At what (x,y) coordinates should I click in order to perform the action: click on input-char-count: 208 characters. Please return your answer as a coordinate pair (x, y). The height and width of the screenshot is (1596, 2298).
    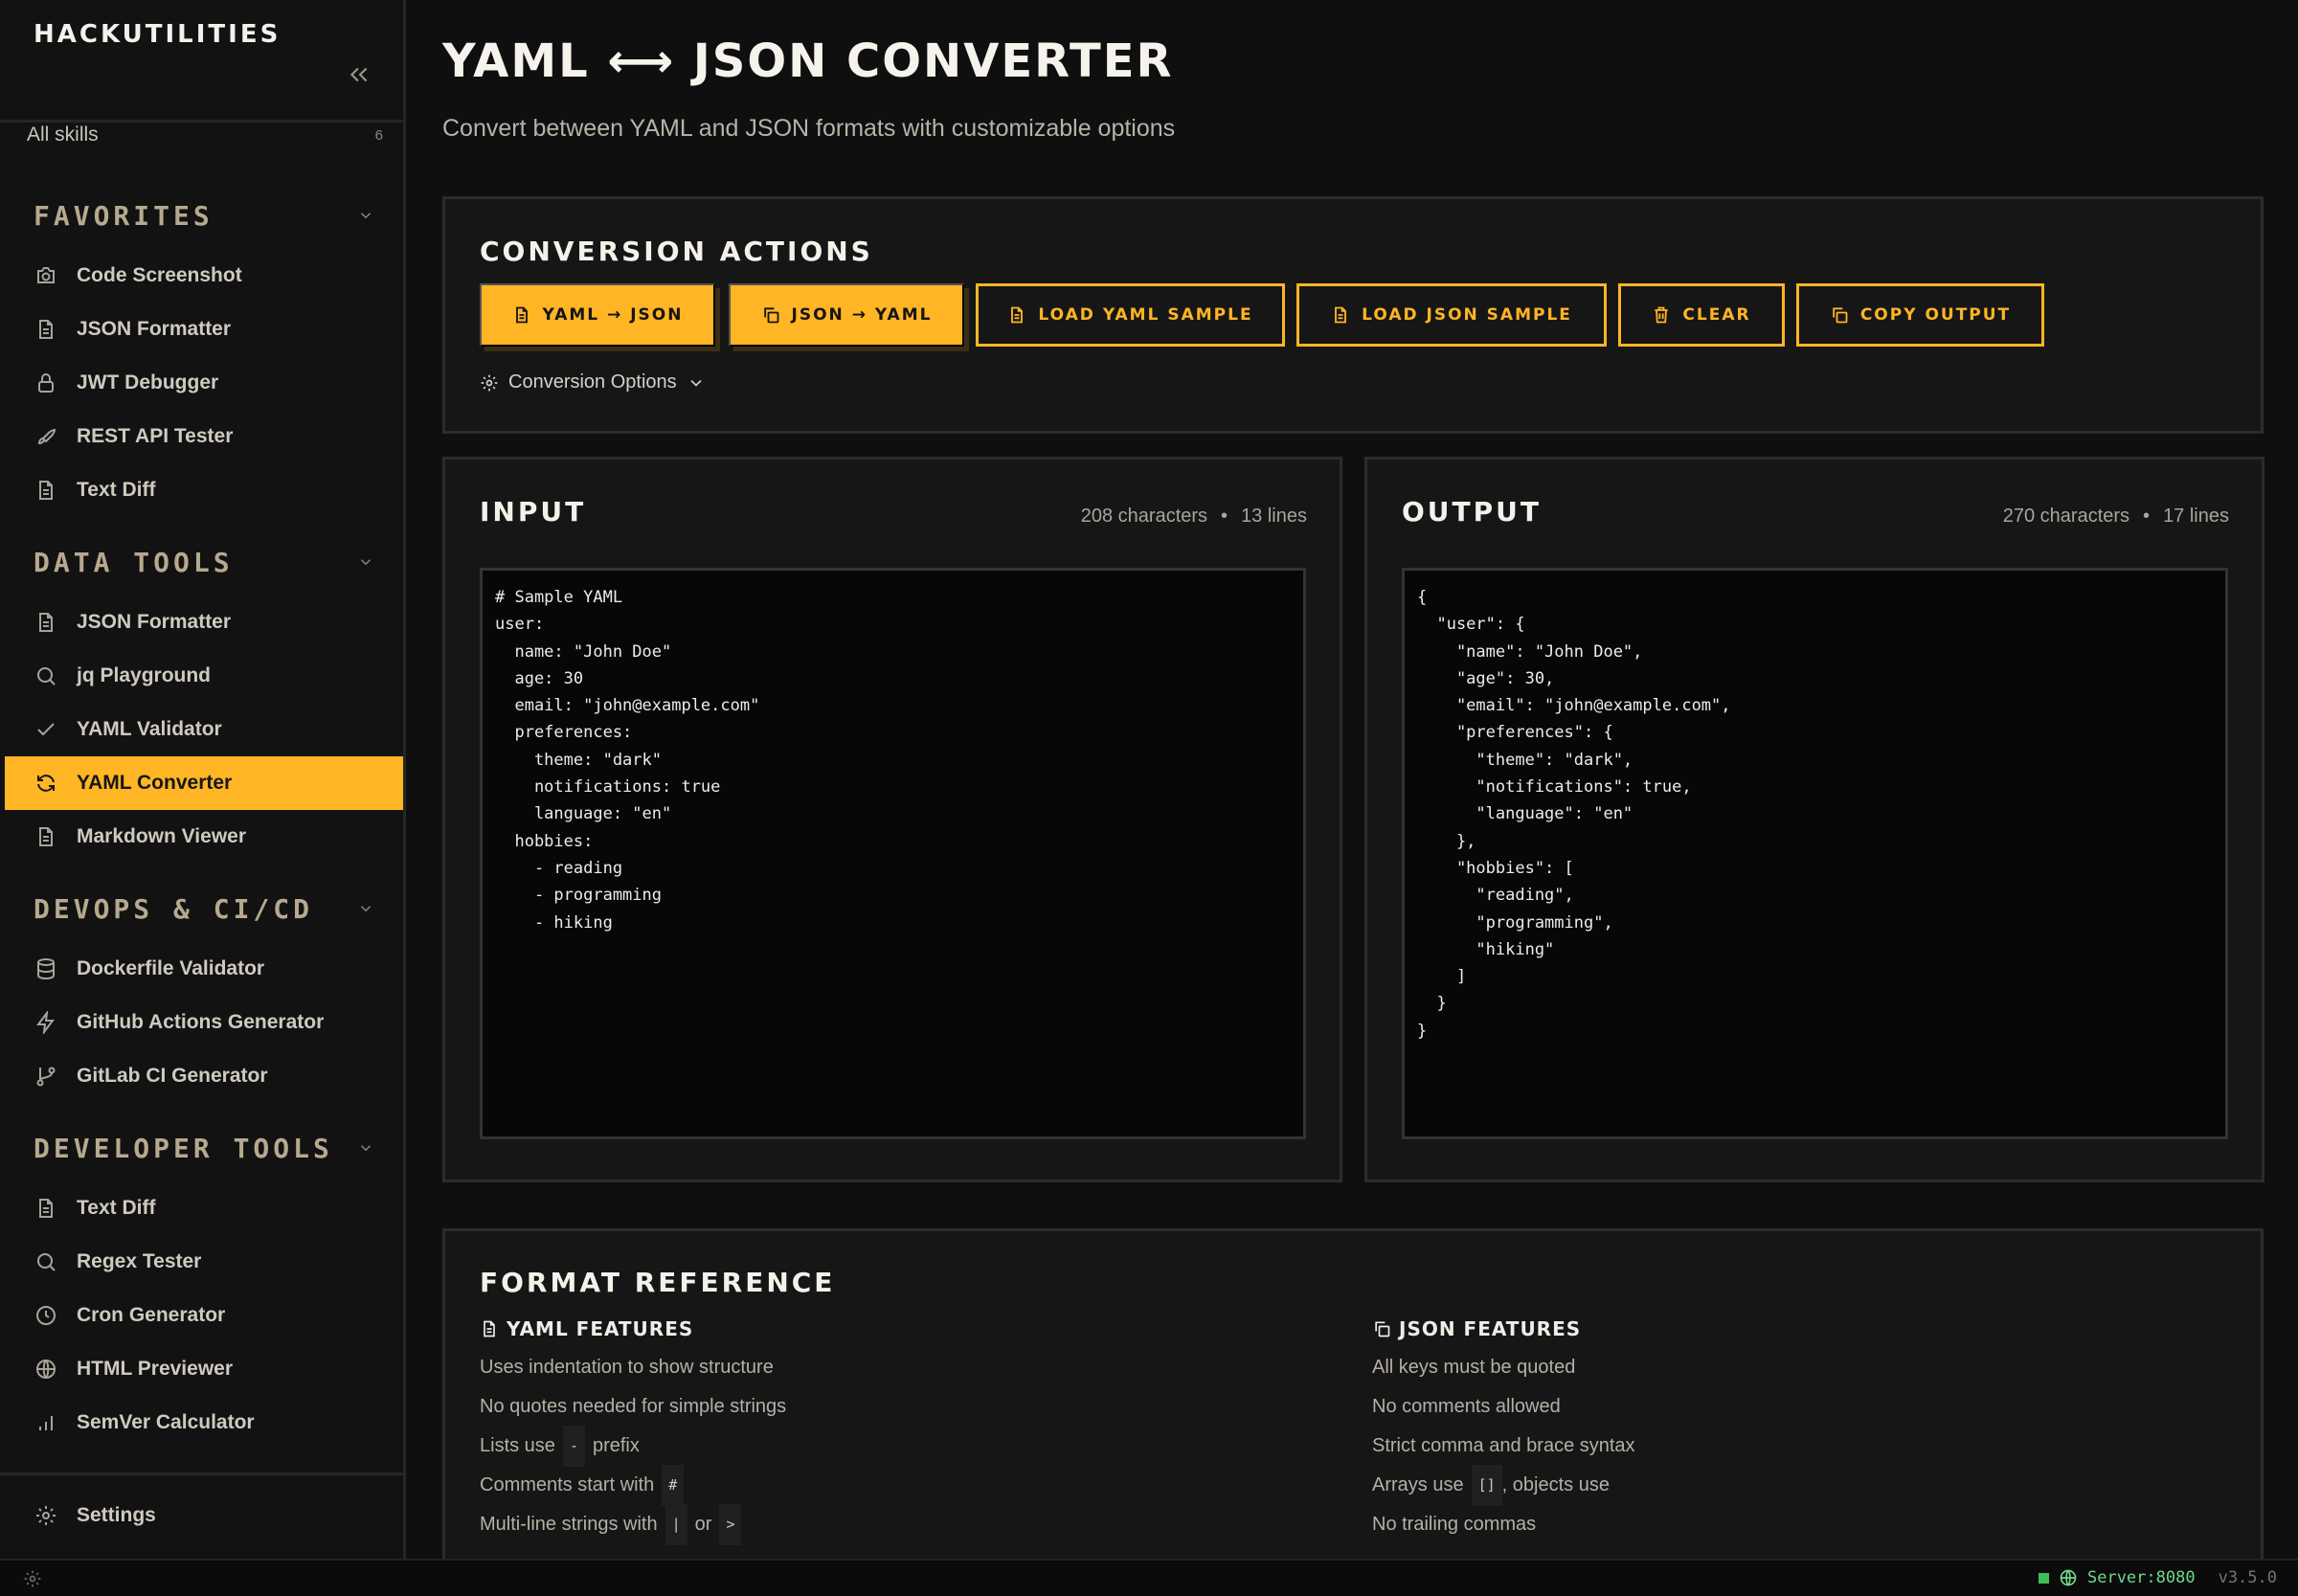
    Looking at the image, I should click on (1144, 516).